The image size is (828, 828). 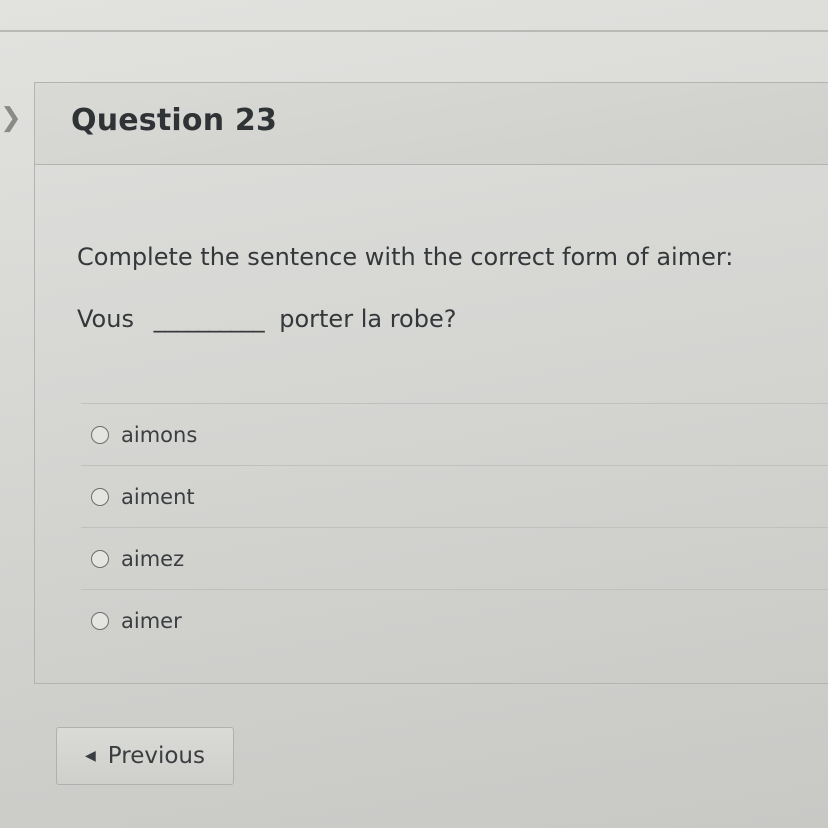 What do you see at coordinates (209, 319) in the screenshot?
I see `sentence-blank: __________` at bounding box center [209, 319].